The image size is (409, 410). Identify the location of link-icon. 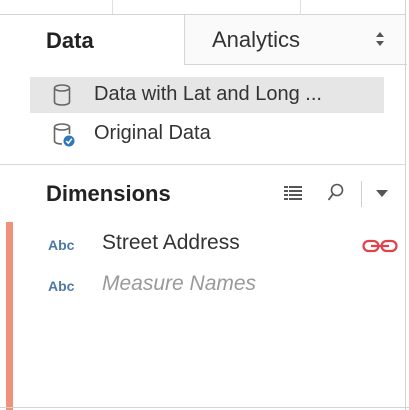
(380, 246).